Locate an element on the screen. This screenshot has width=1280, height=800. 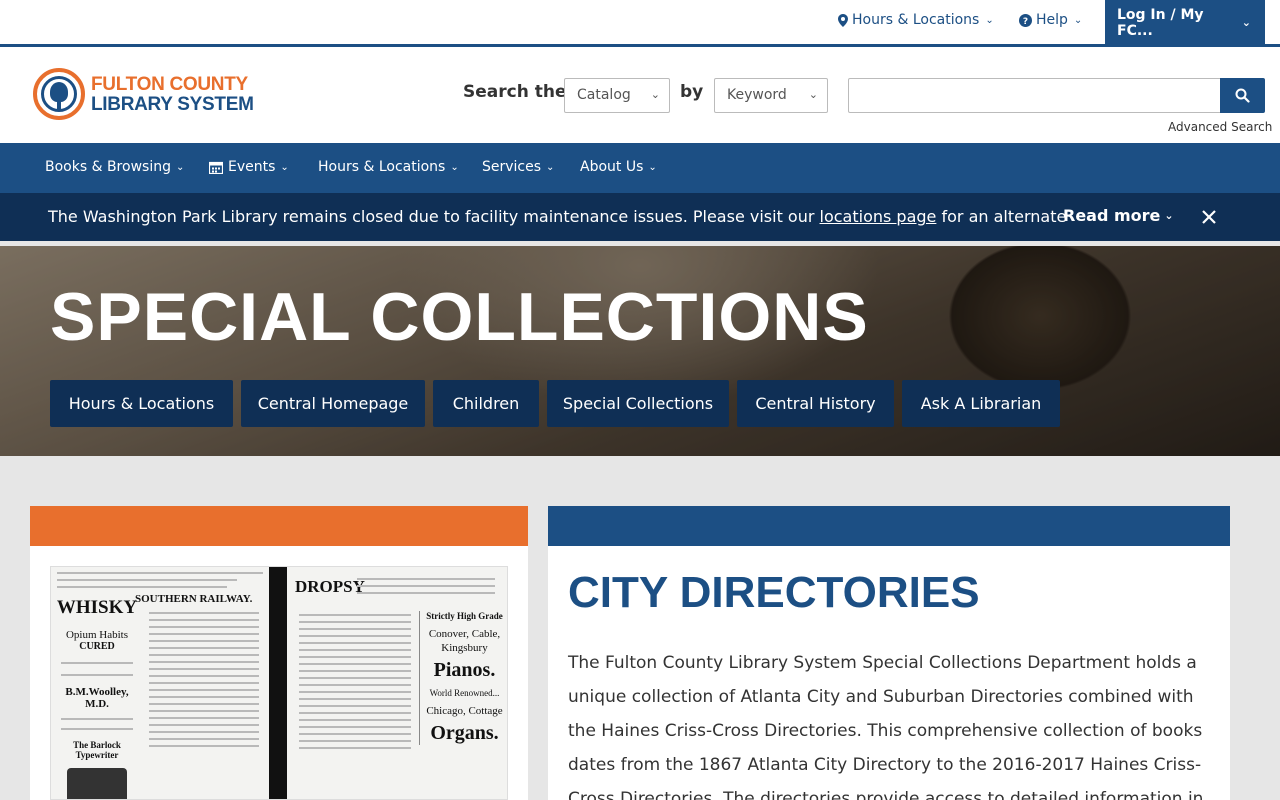
scan-text: Strictly High Grade is located at coordinates (464, 616).